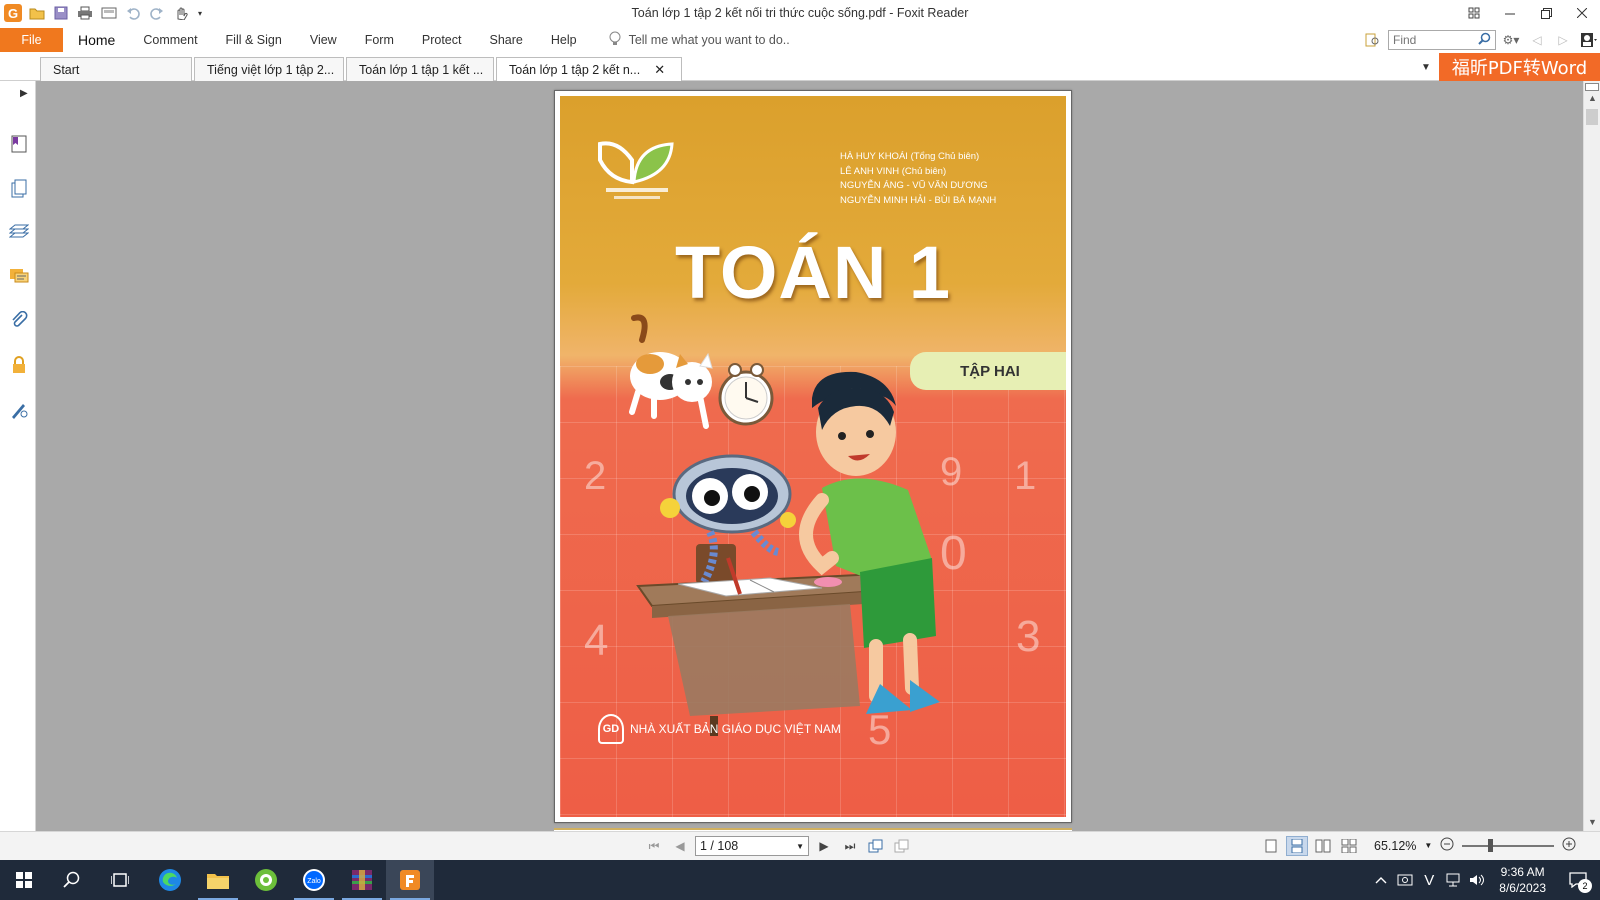  I want to click on search-document-icon, so click(1373, 40).